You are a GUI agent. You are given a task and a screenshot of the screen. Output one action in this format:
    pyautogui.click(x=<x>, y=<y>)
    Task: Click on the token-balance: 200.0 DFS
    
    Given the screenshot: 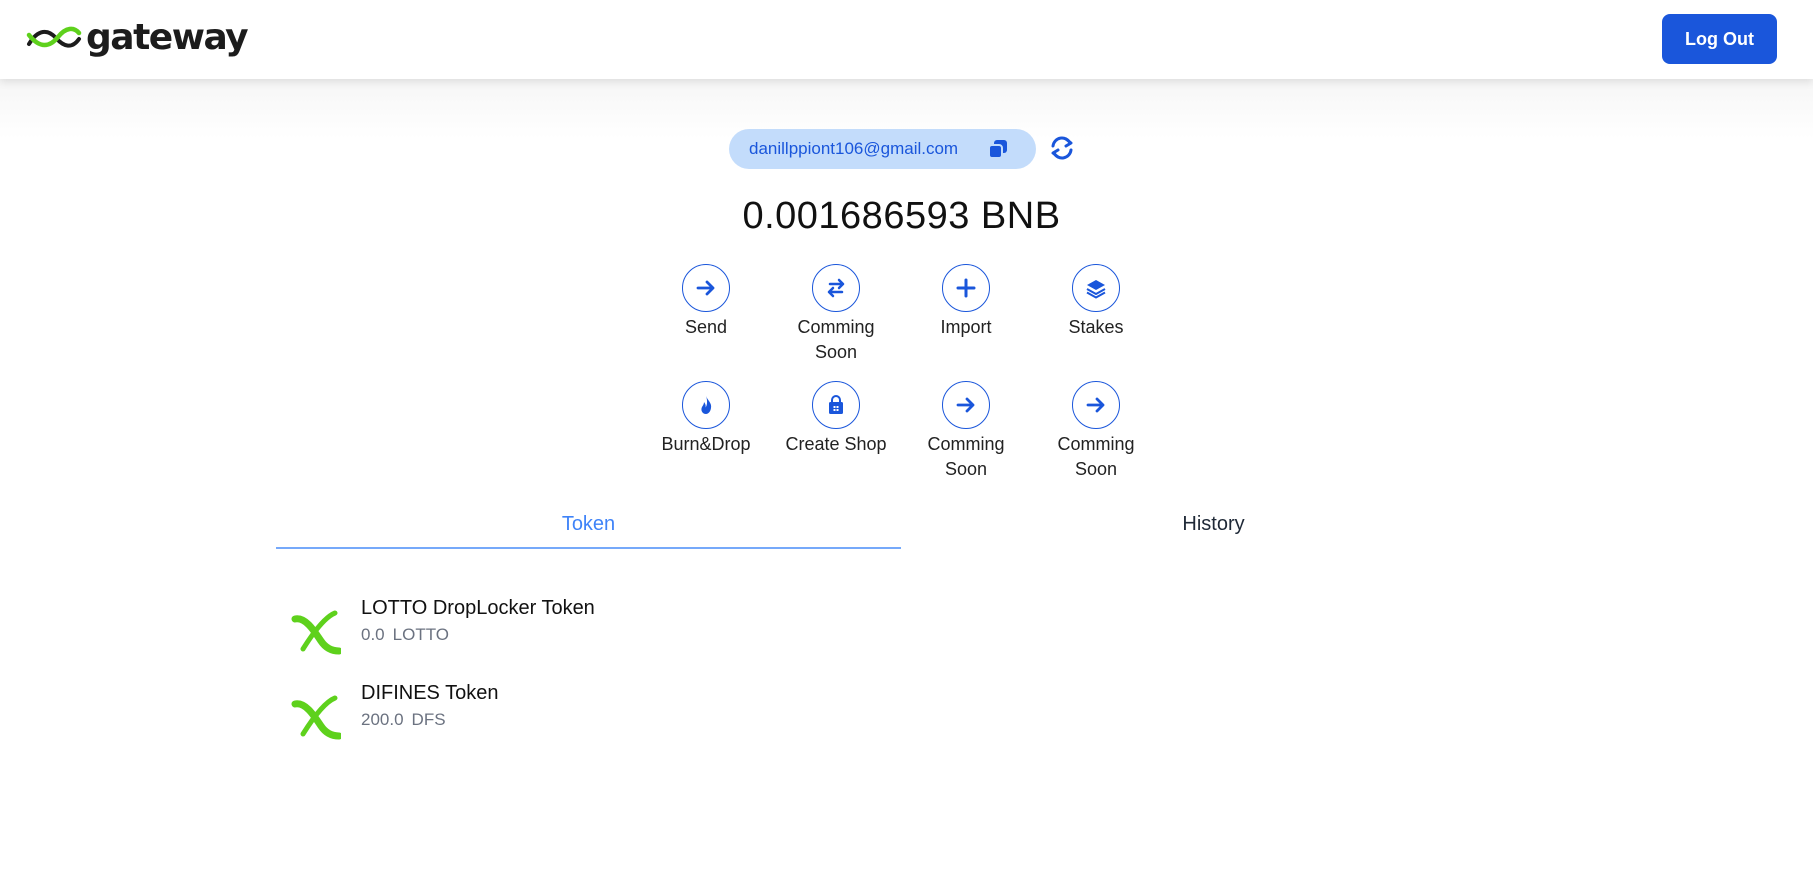 What is the action you would take?
    pyautogui.click(x=407, y=720)
    